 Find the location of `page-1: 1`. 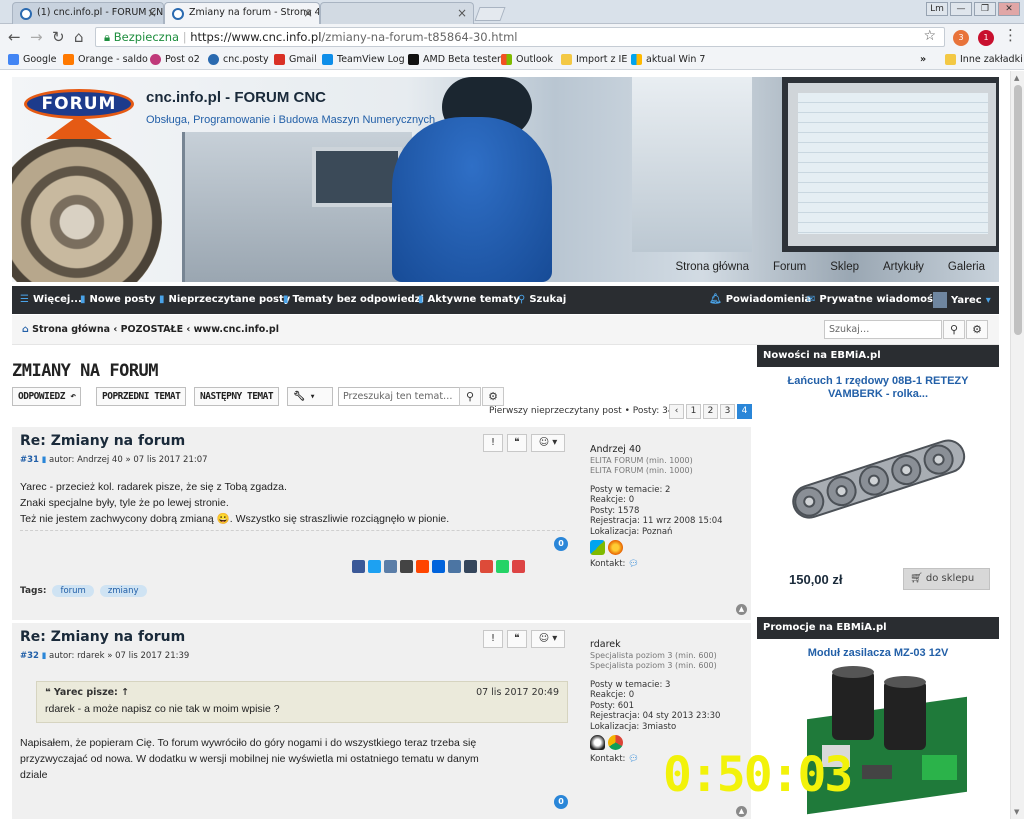

page-1: 1 is located at coordinates (693, 411).